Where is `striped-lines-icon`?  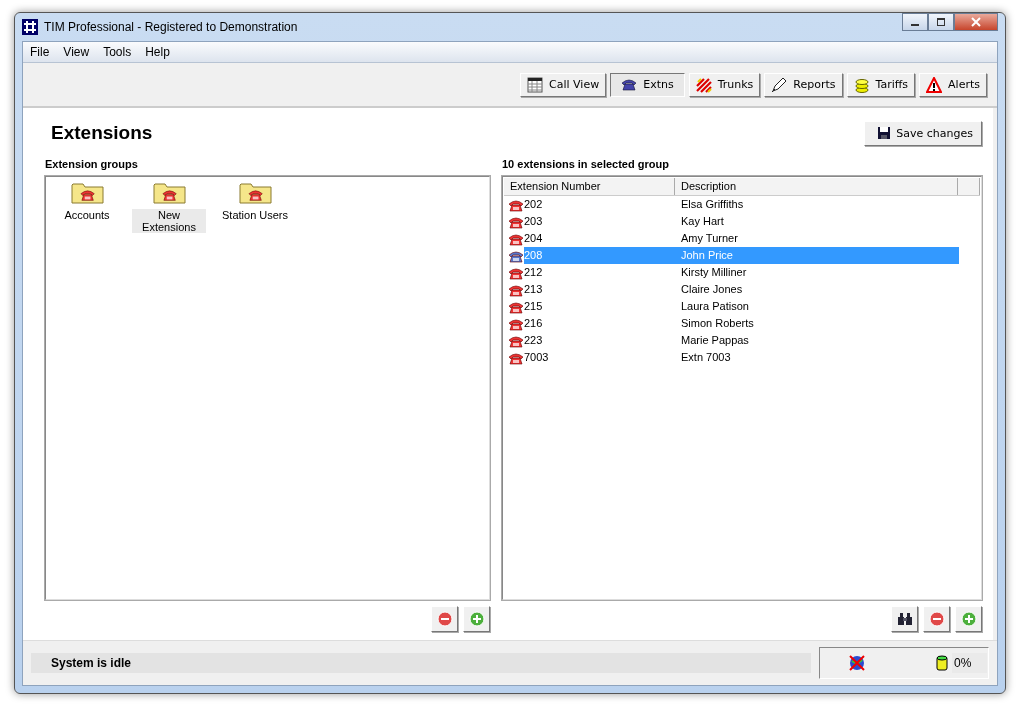 striped-lines-icon is located at coordinates (703, 84).